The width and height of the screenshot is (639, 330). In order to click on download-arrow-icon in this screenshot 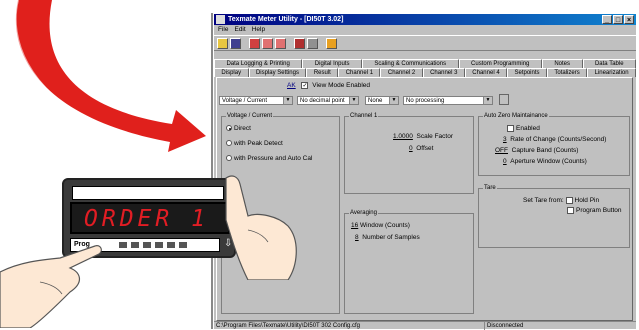, I will do `click(280, 43)`.